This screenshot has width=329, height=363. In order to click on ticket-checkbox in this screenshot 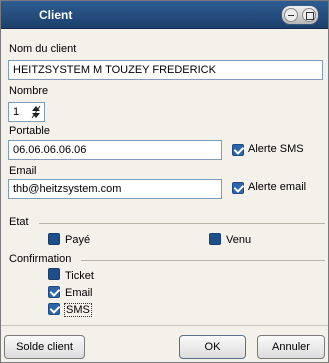, I will do `click(54, 274)`.